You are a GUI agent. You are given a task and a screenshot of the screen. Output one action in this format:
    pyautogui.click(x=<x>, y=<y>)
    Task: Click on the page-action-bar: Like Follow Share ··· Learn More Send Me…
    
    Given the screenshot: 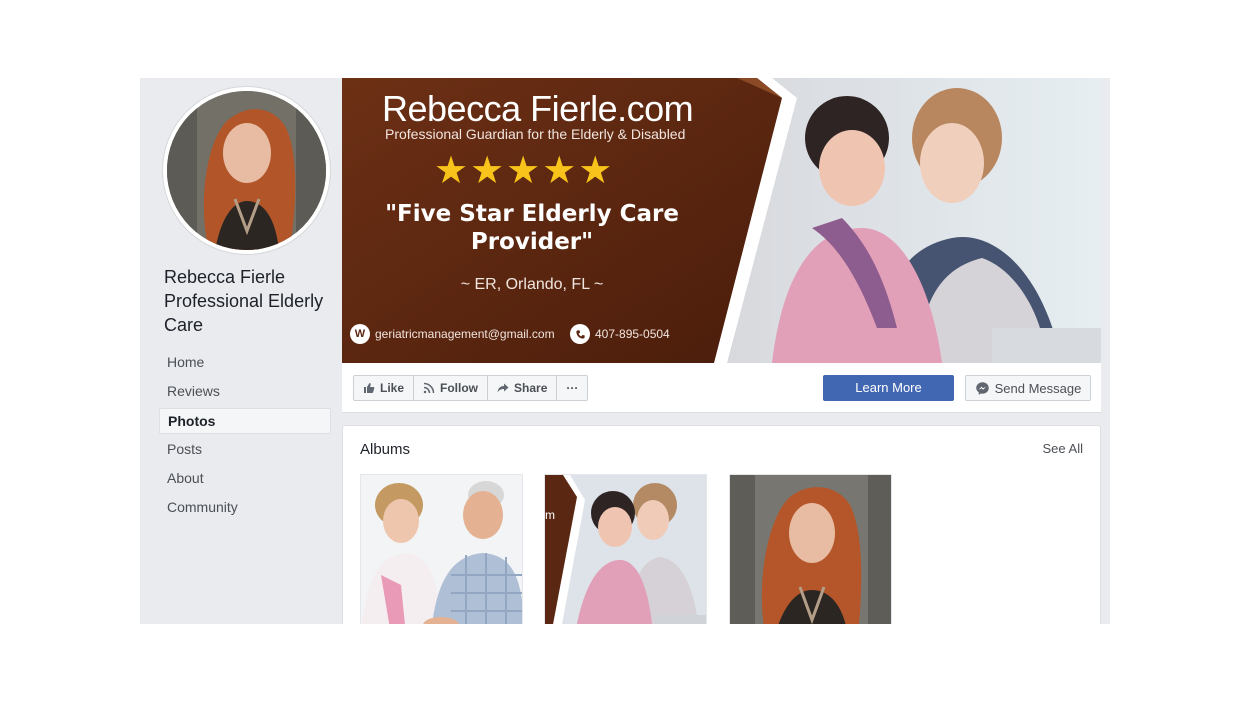 What is the action you would take?
    pyautogui.click(x=721, y=388)
    